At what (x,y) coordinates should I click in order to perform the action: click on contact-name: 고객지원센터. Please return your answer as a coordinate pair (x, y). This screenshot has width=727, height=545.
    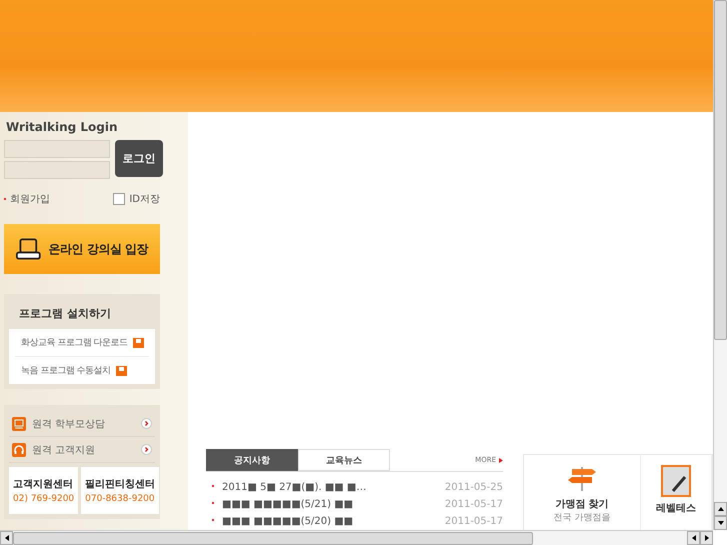
    Looking at the image, I should click on (43, 484).